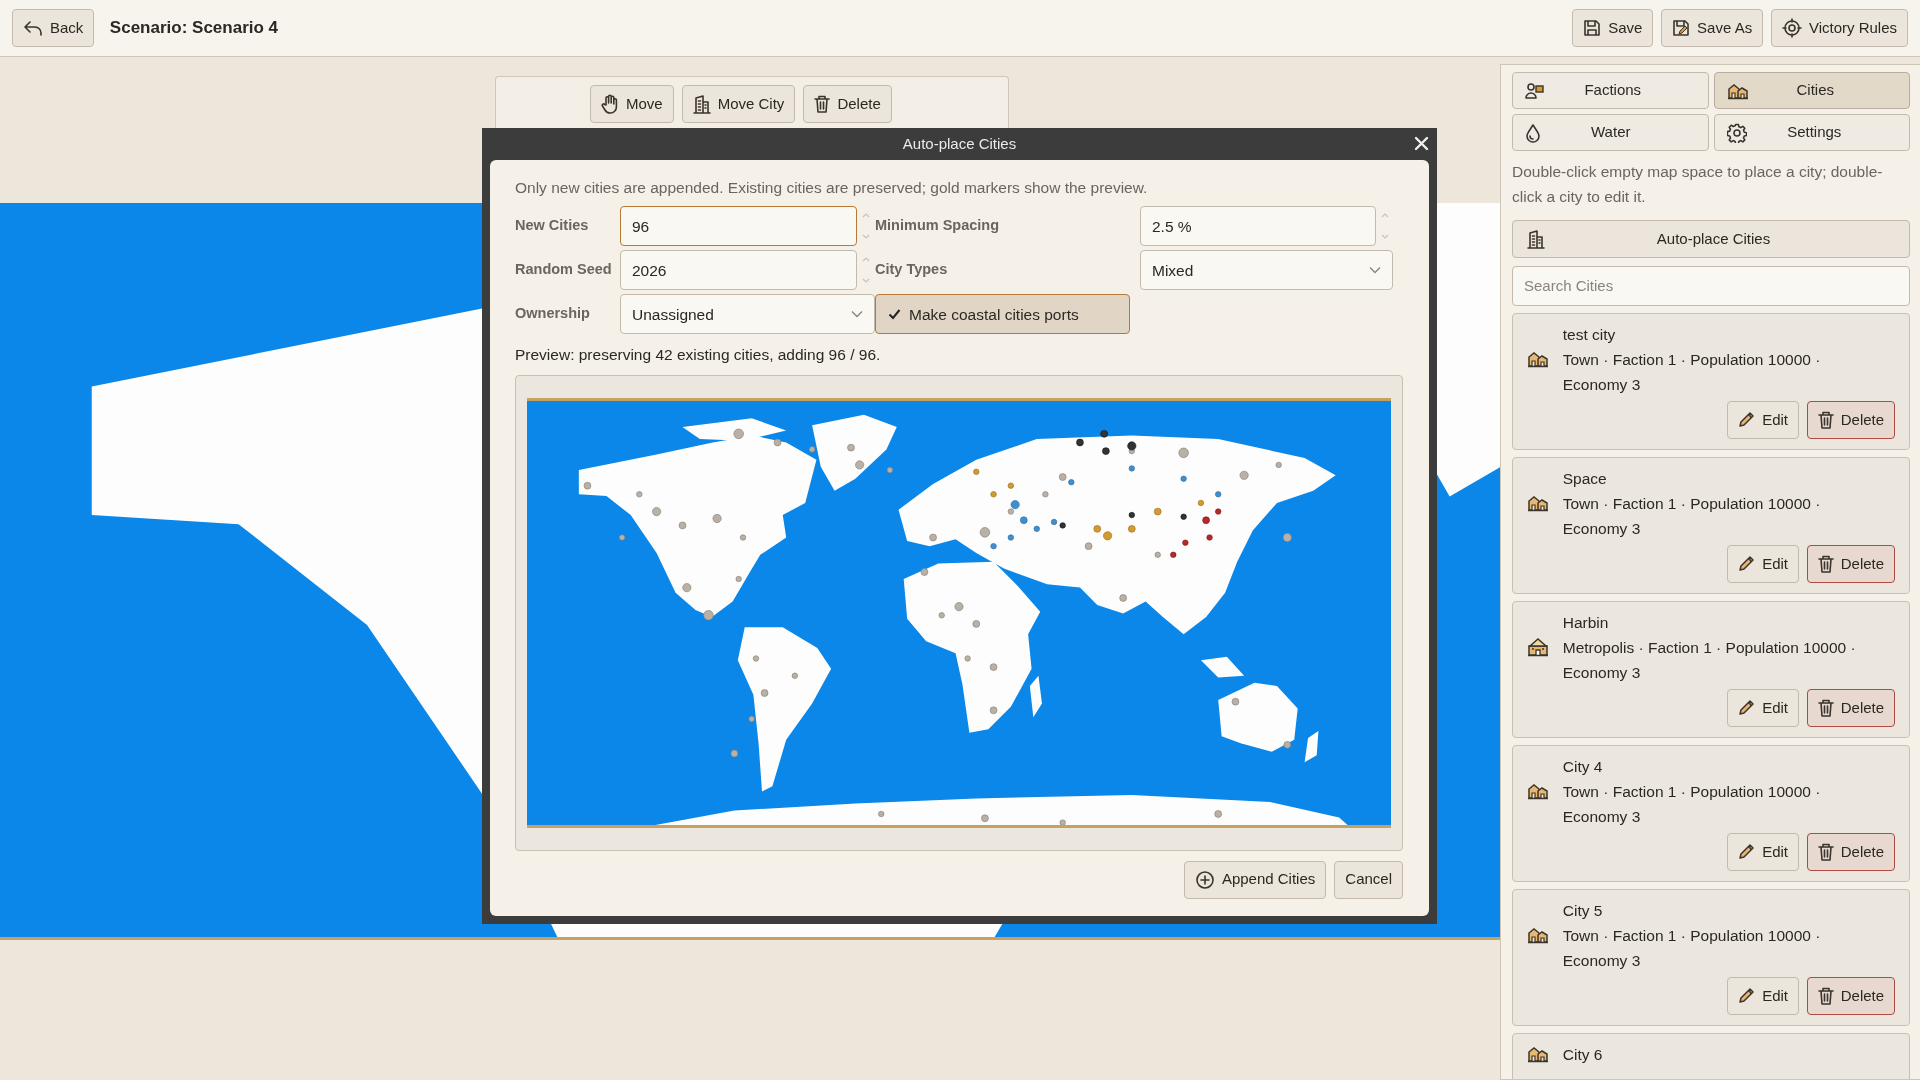 This screenshot has width=1920, height=1080. Describe the element at coordinates (194, 28) in the screenshot. I see `page-title: Scenario: Scenario 4` at that location.